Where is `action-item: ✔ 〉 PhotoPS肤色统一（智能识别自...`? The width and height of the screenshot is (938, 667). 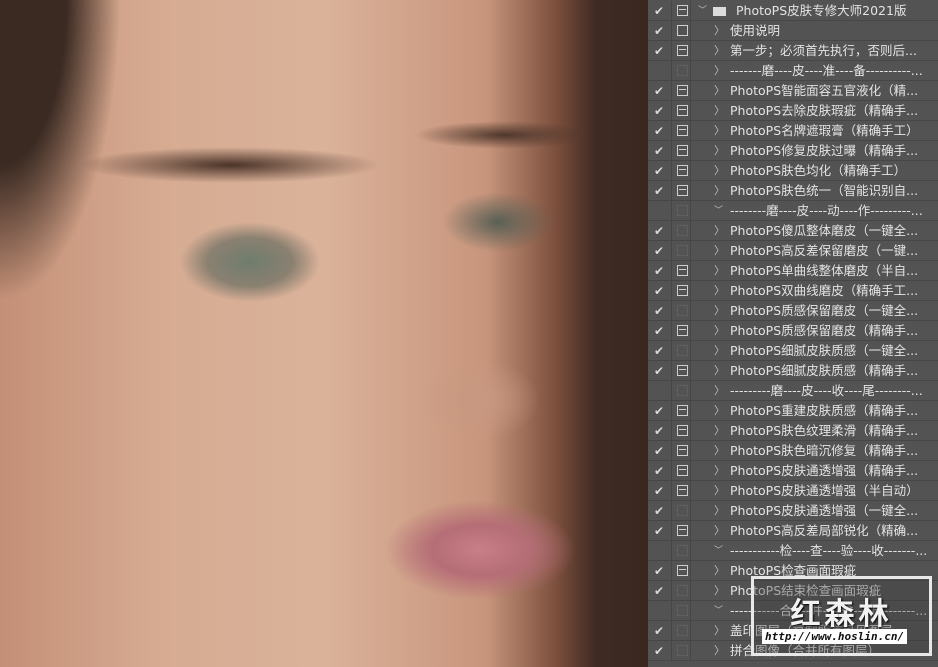
action-item: ✔ 〉 PhotoPS肤色统一（智能识别自... is located at coordinates (793, 191).